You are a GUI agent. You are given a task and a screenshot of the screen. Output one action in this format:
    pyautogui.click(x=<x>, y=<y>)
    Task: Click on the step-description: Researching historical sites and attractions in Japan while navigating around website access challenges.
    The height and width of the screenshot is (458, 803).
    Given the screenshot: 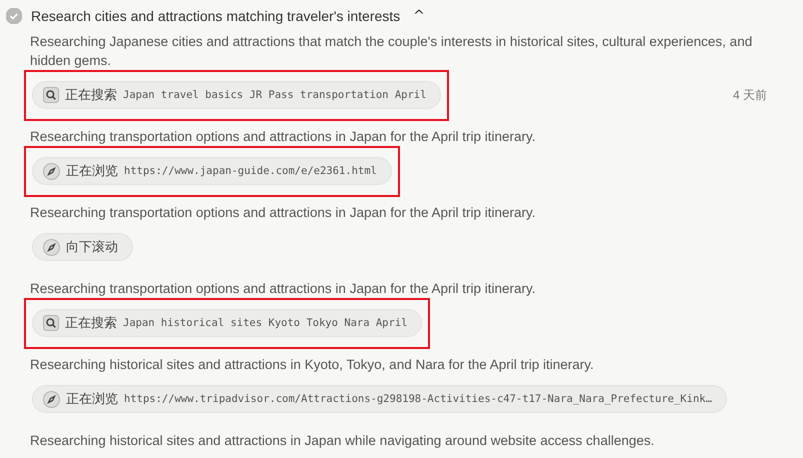 What is the action you would take?
    pyautogui.click(x=343, y=441)
    